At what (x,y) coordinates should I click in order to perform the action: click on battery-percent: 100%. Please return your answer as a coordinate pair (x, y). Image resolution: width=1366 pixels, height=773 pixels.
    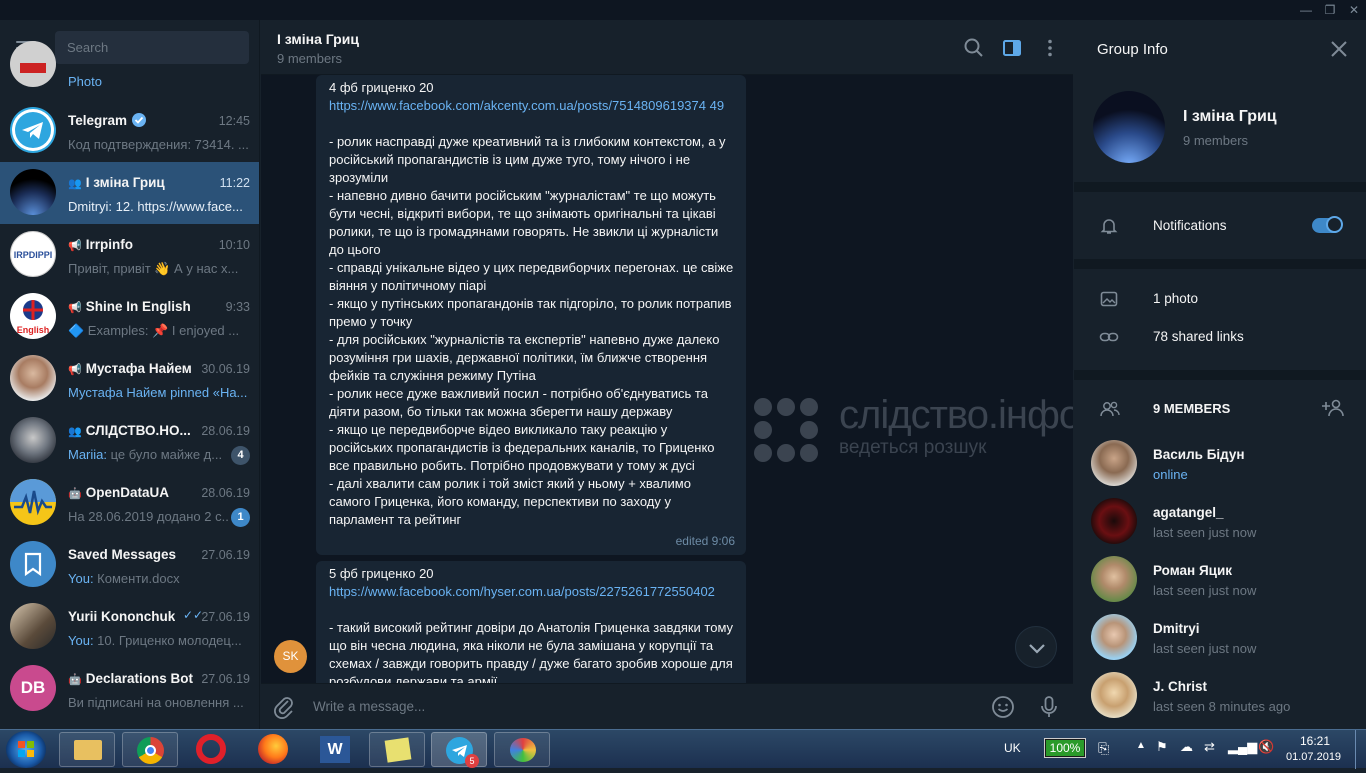
    Looking at the image, I should click on (1065, 748).